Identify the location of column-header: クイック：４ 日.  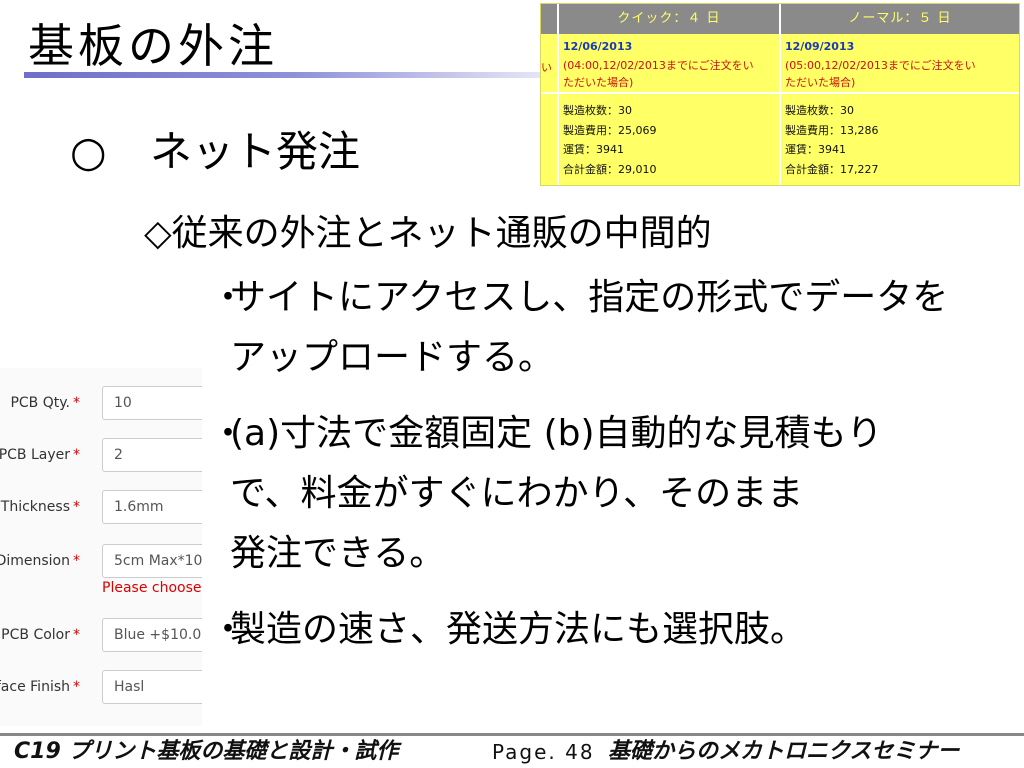
(669, 19).